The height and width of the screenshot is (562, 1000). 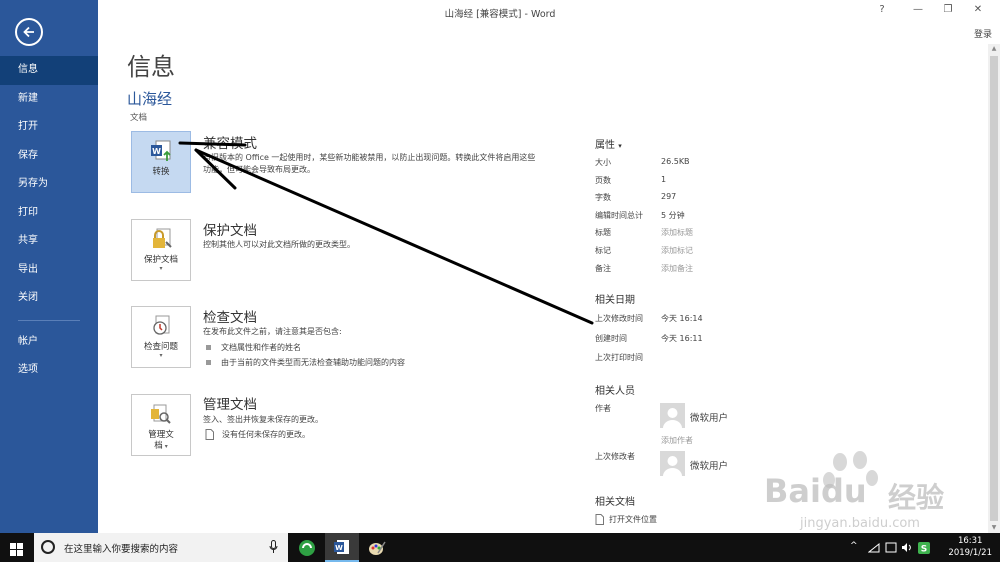 What do you see at coordinates (994, 49) in the screenshot?
I see `scroll-up-icon: ▲` at bounding box center [994, 49].